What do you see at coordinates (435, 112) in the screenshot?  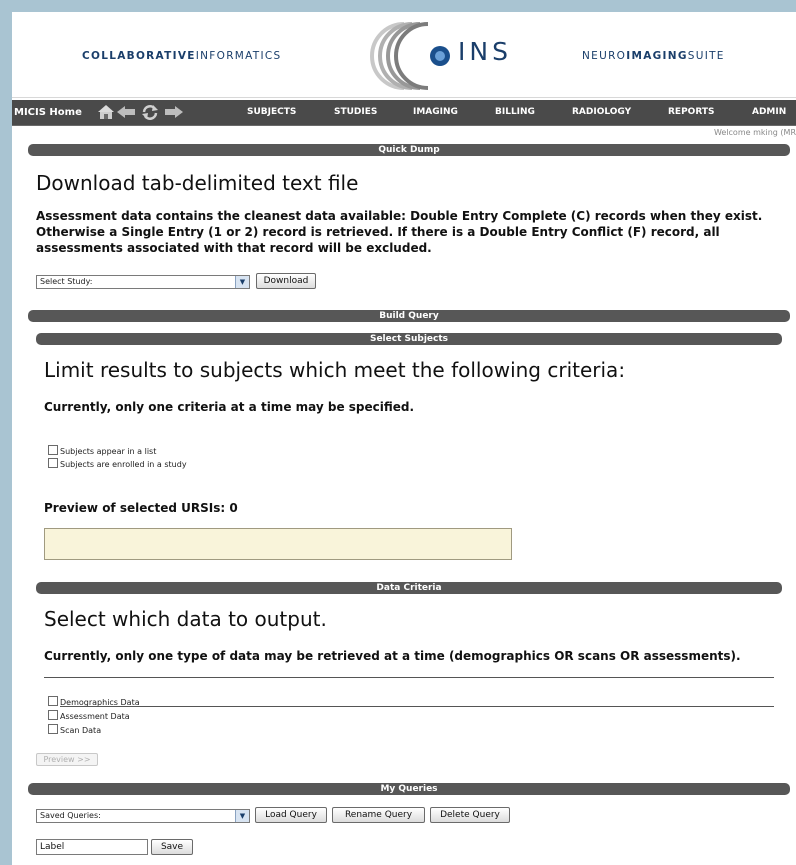 I see `nav-imaging: IMAGING` at bounding box center [435, 112].